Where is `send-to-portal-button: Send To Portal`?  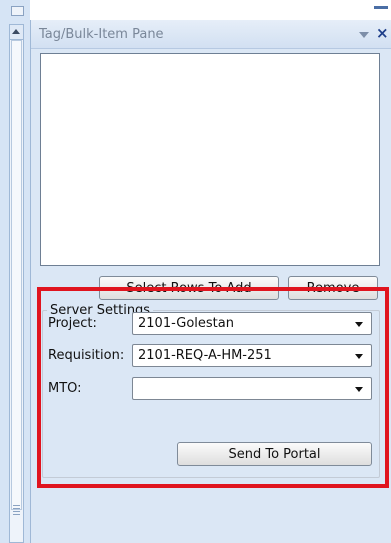 send-to-portal-button: Send To Portal is located at coordinates (274, 454).